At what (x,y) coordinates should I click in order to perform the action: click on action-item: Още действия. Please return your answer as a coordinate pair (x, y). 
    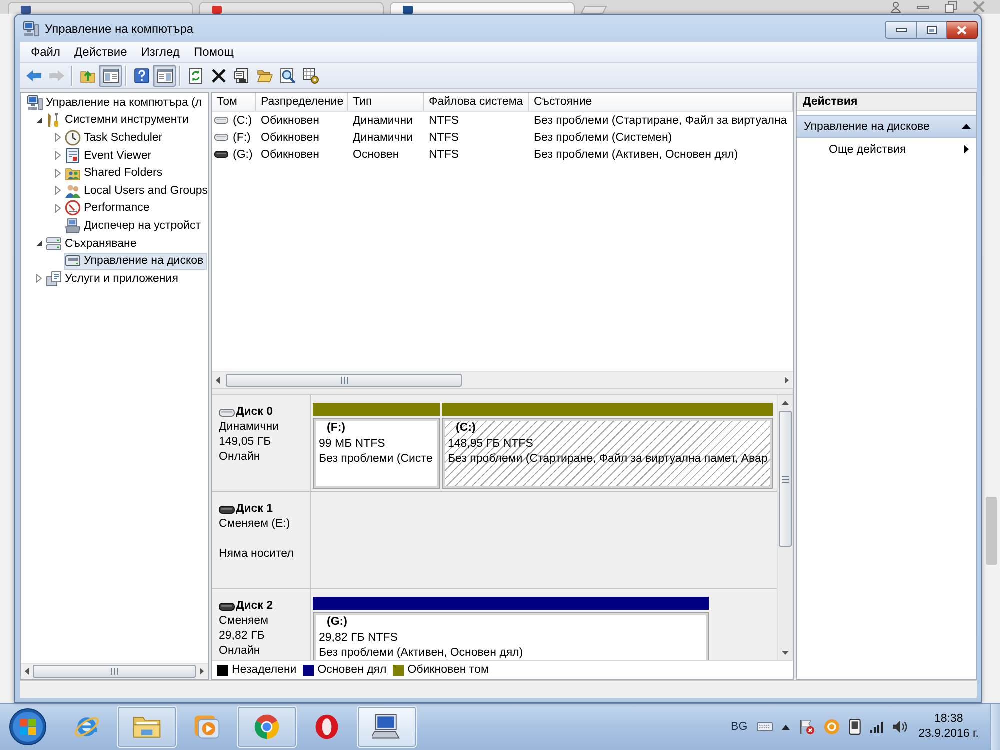
    Looking at the image, I should click on (886, 149).